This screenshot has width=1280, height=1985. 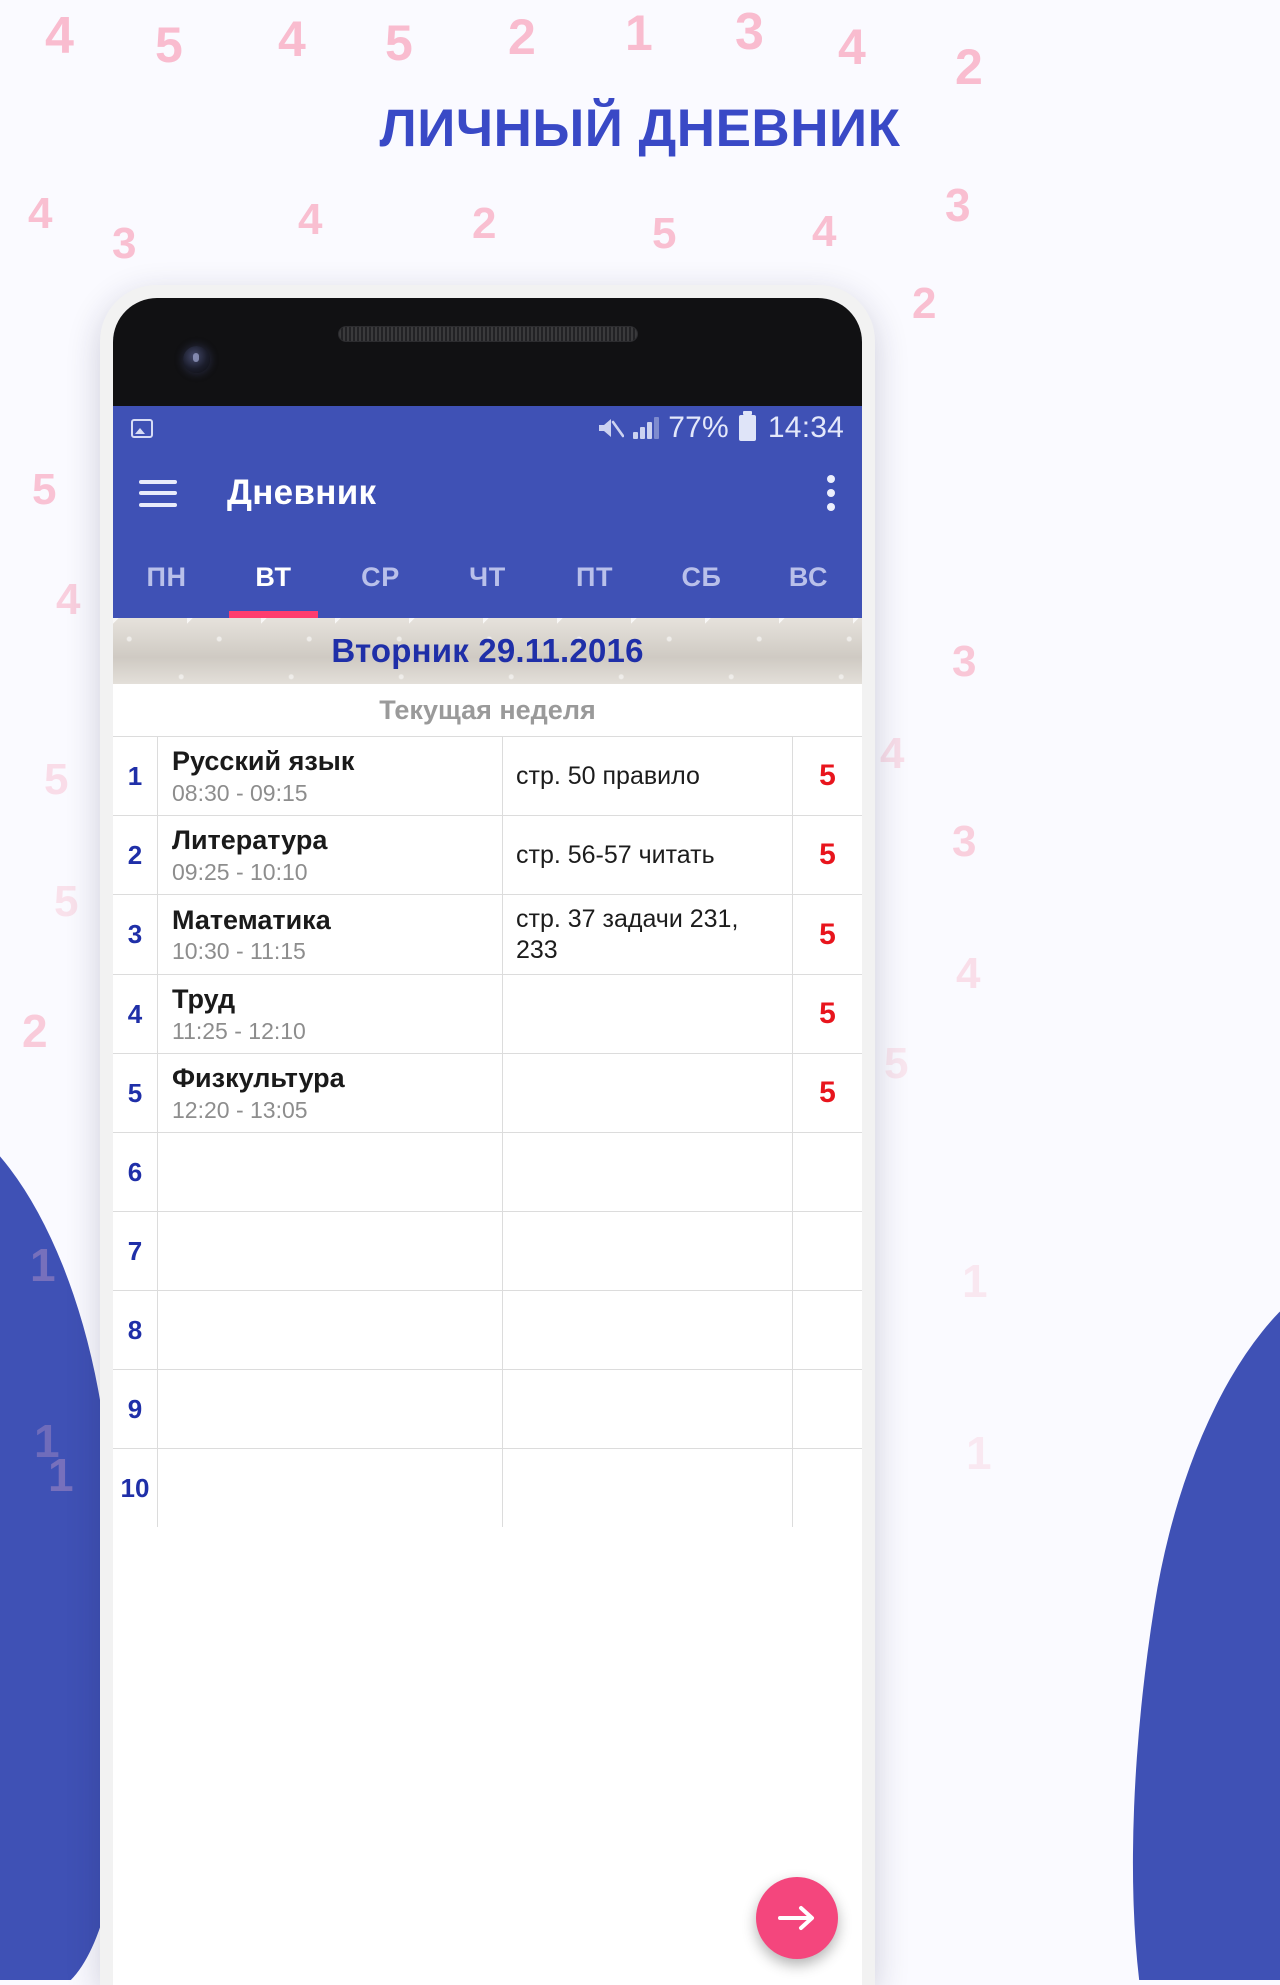 I want to click on lesson-subject-cell: Физкультура 12:20 - 13:05, so click(x=329, y=1093).